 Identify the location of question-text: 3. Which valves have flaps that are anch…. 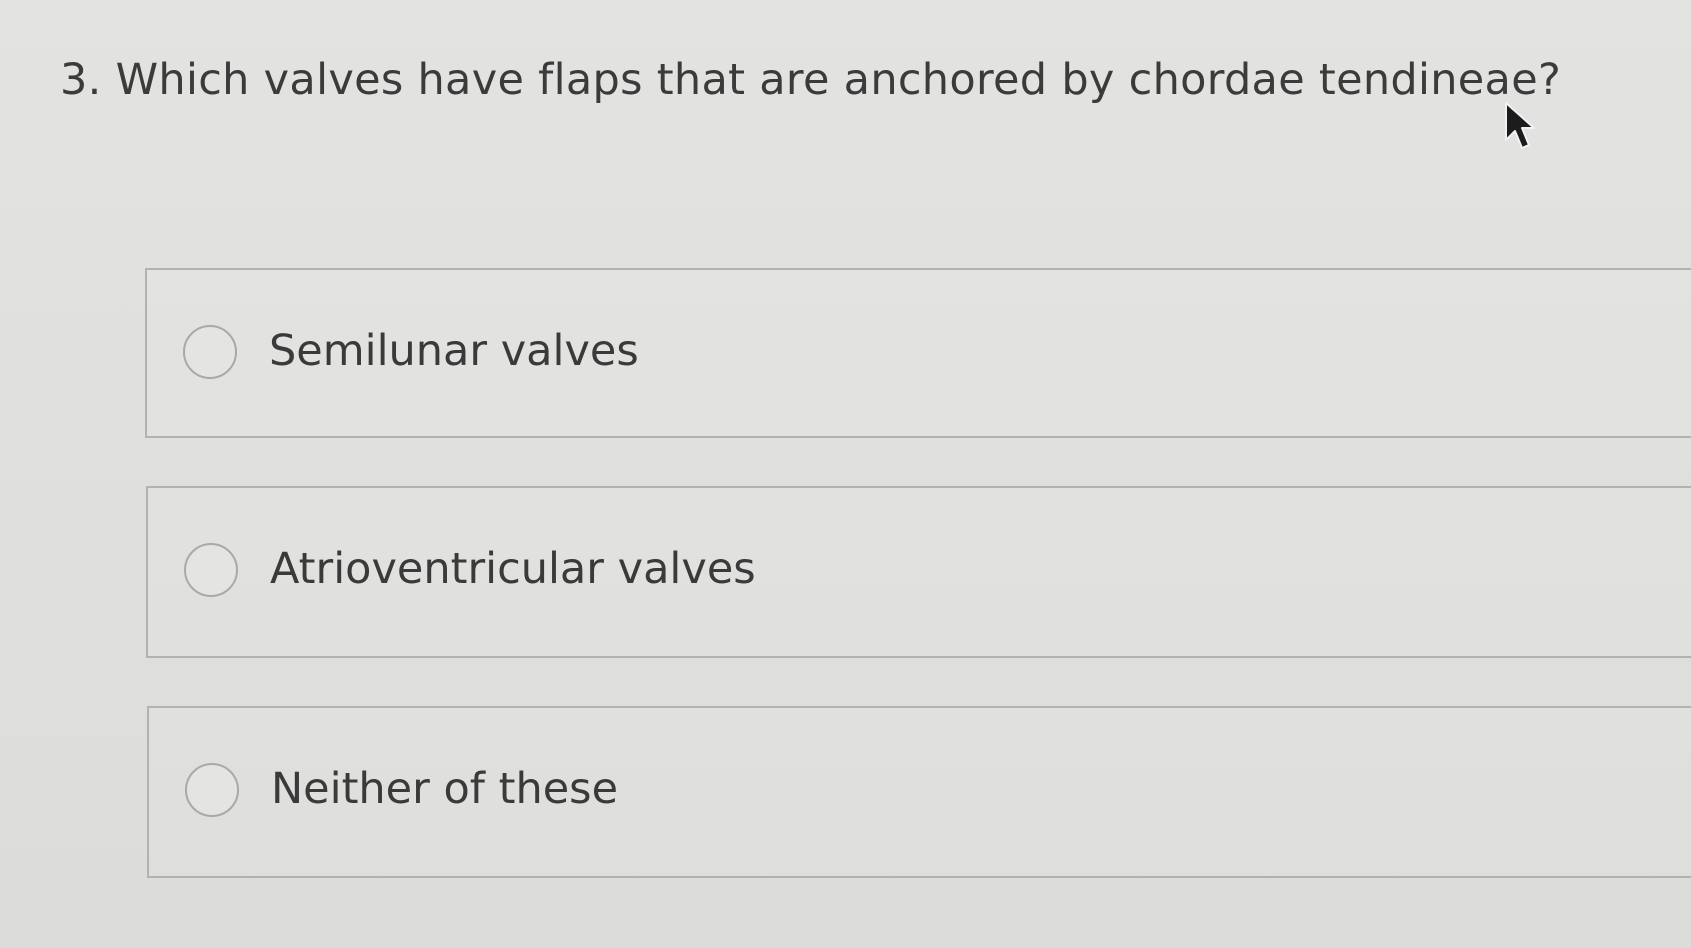
(811, 80).